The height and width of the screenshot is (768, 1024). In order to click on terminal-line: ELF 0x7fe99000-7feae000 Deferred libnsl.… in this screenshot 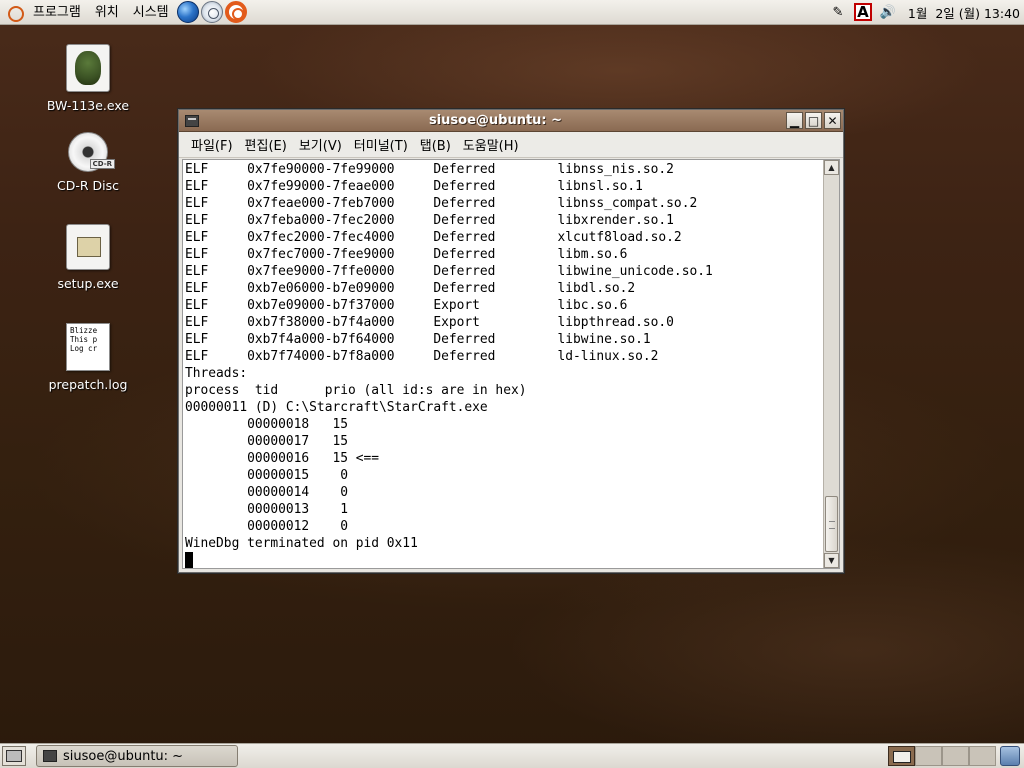, I will do `click(414, 186)`.